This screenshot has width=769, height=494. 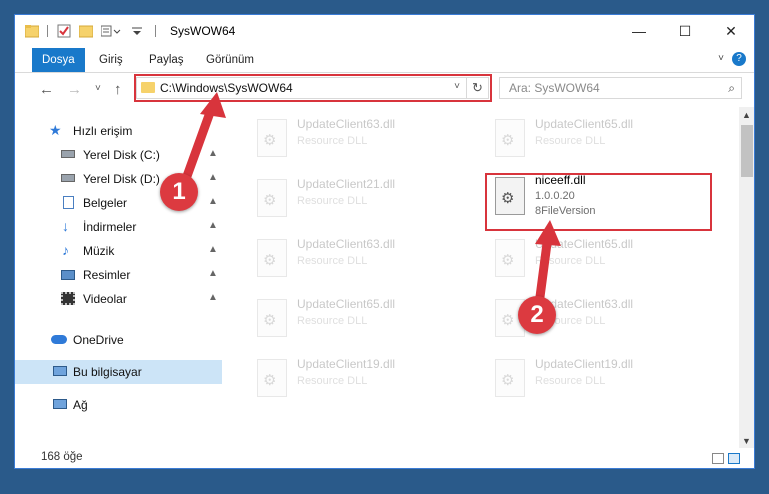 I want to click on sidebar-item-videos: Videolar ▲, so click(x=118, y=299).